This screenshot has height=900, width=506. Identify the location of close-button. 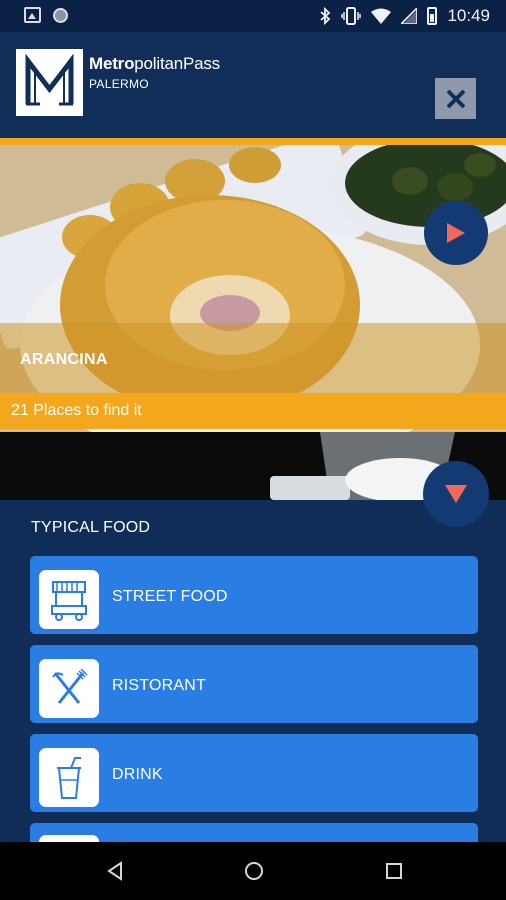
(455, 98).